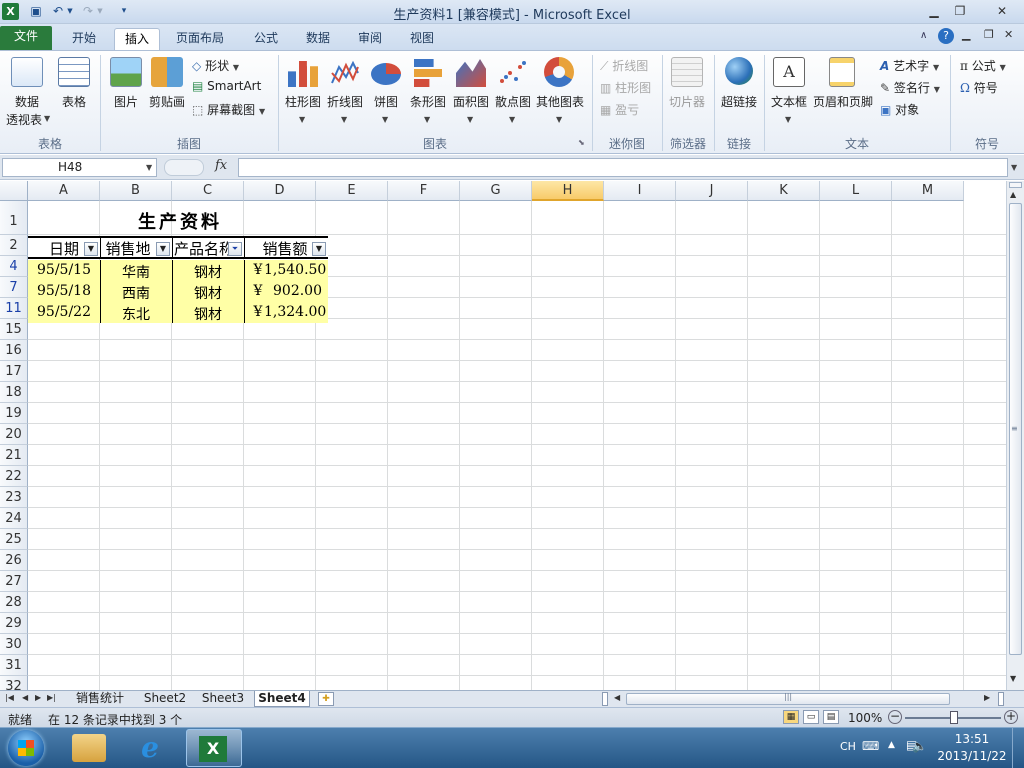 This screenshot has height=768, width=1024. What do you see at coordinates (789, 93) in the screenshot?
I see `textbox-button: A 文本框 ▼` at bounding box center [789, 93].